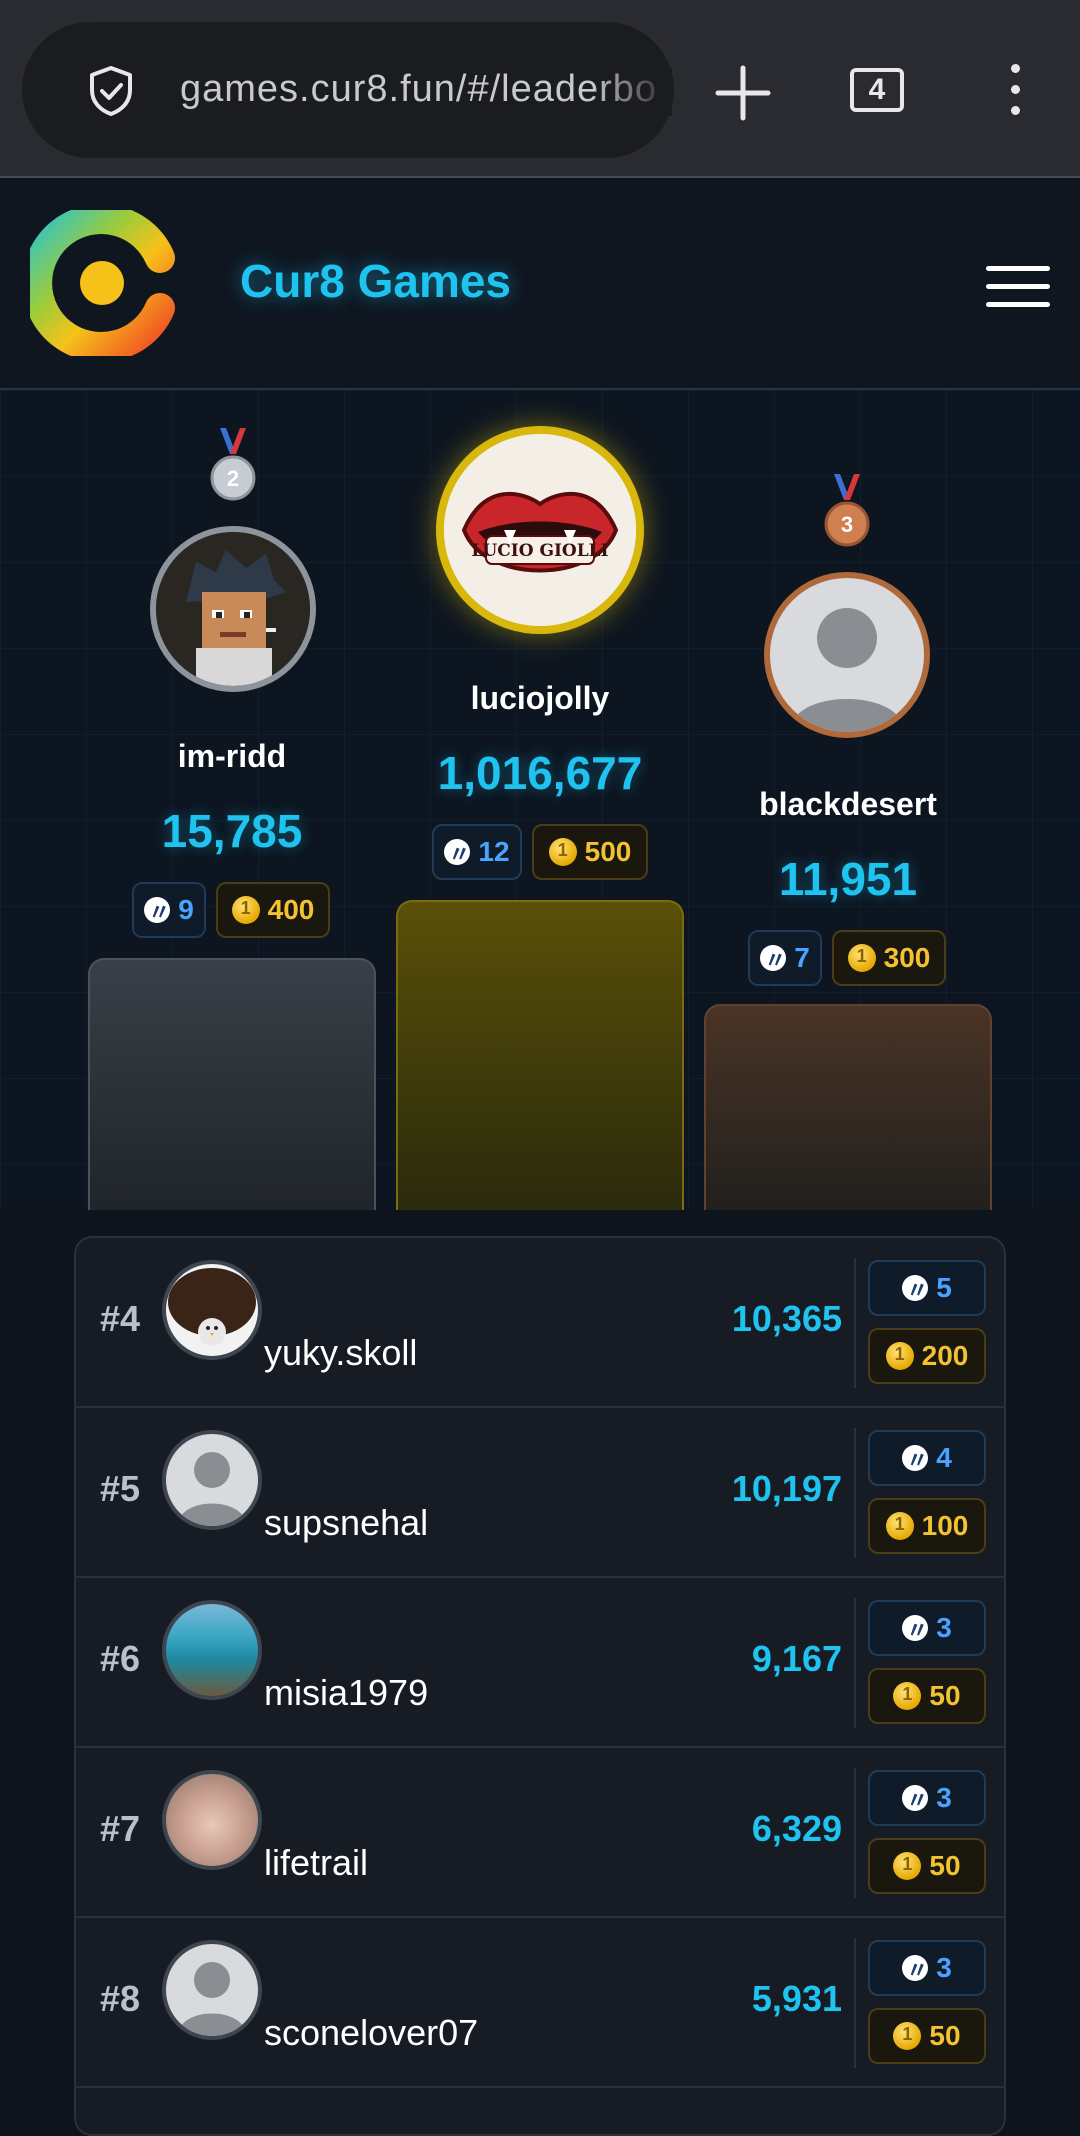  Describe the element at coordinates (540, 1493) in the screenshot. I see `table-row: #5 supsnehal 10,197 4 100` at that location.